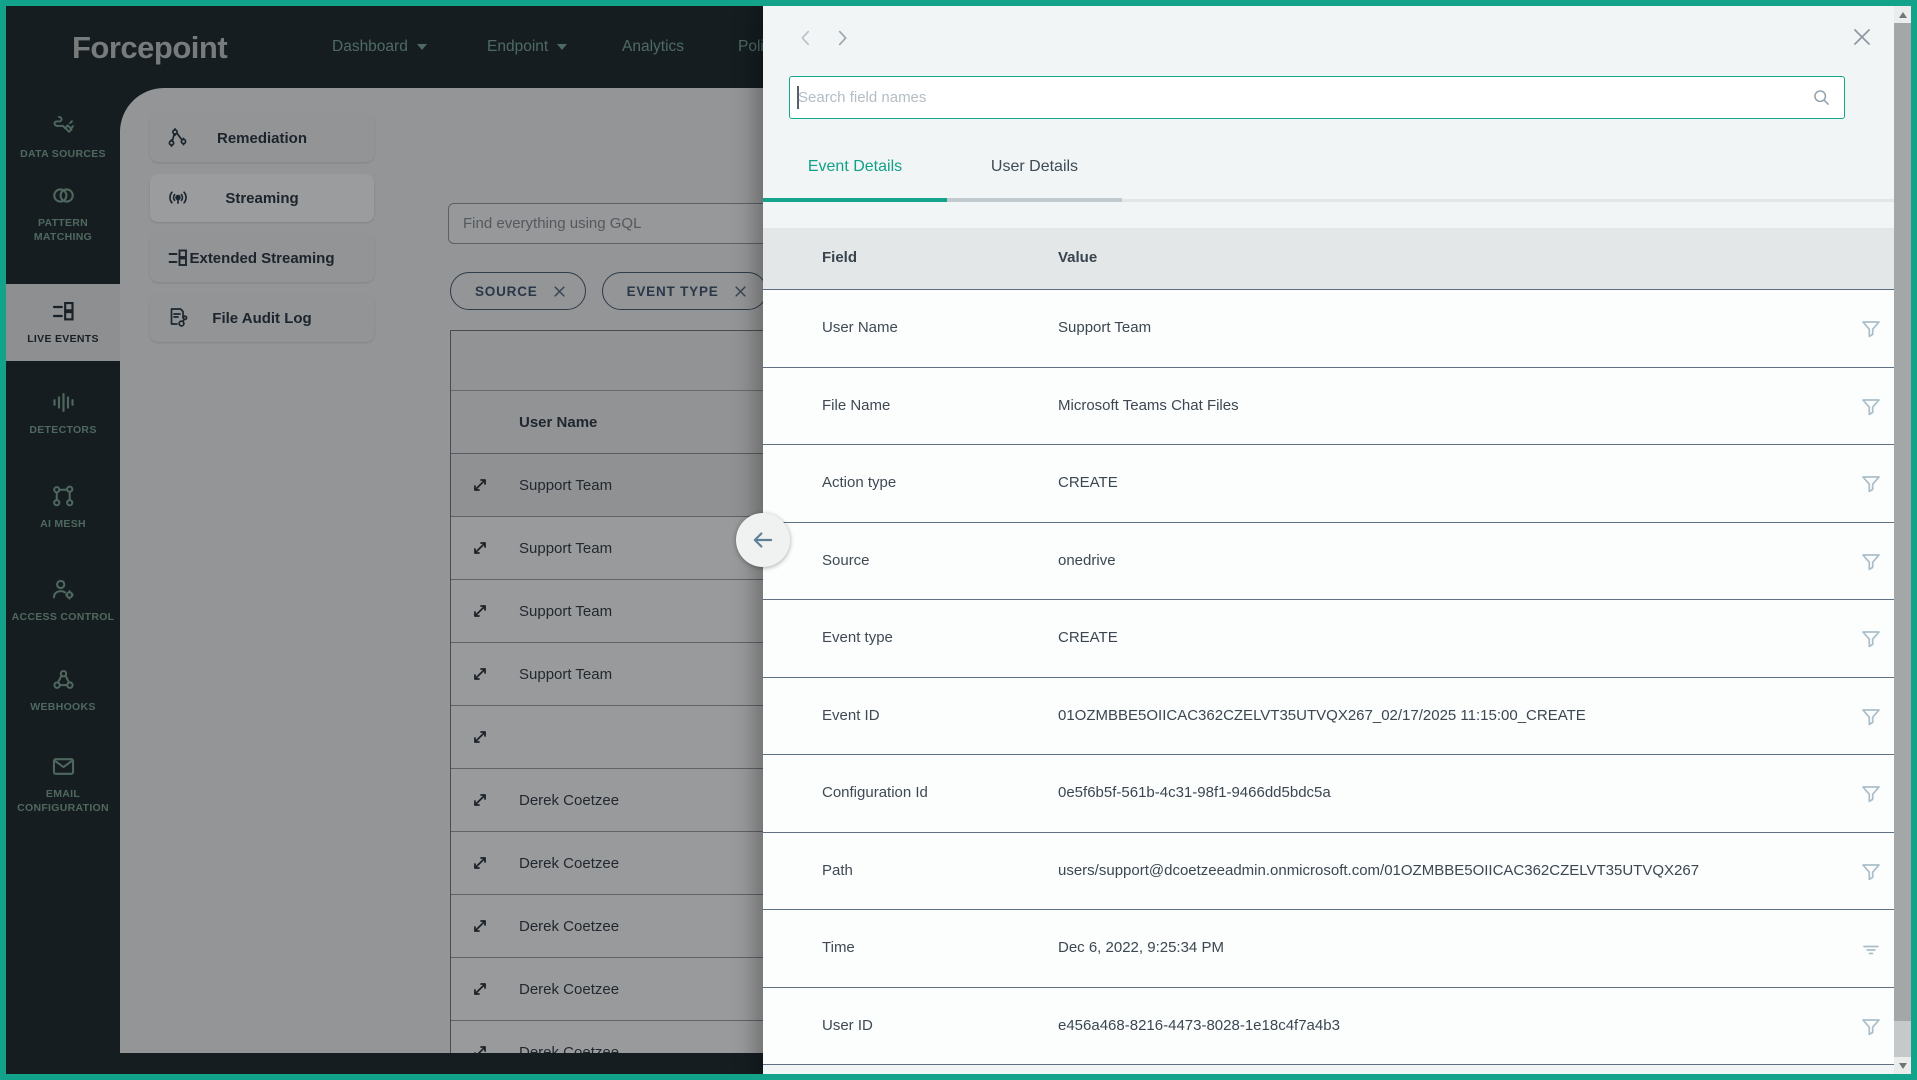 The height and width of the screenshot is (1080, 1917). Describe the element at coordinates (1337, 484) in the screenshot. I see `field-row: Action type CREATE` at that location.